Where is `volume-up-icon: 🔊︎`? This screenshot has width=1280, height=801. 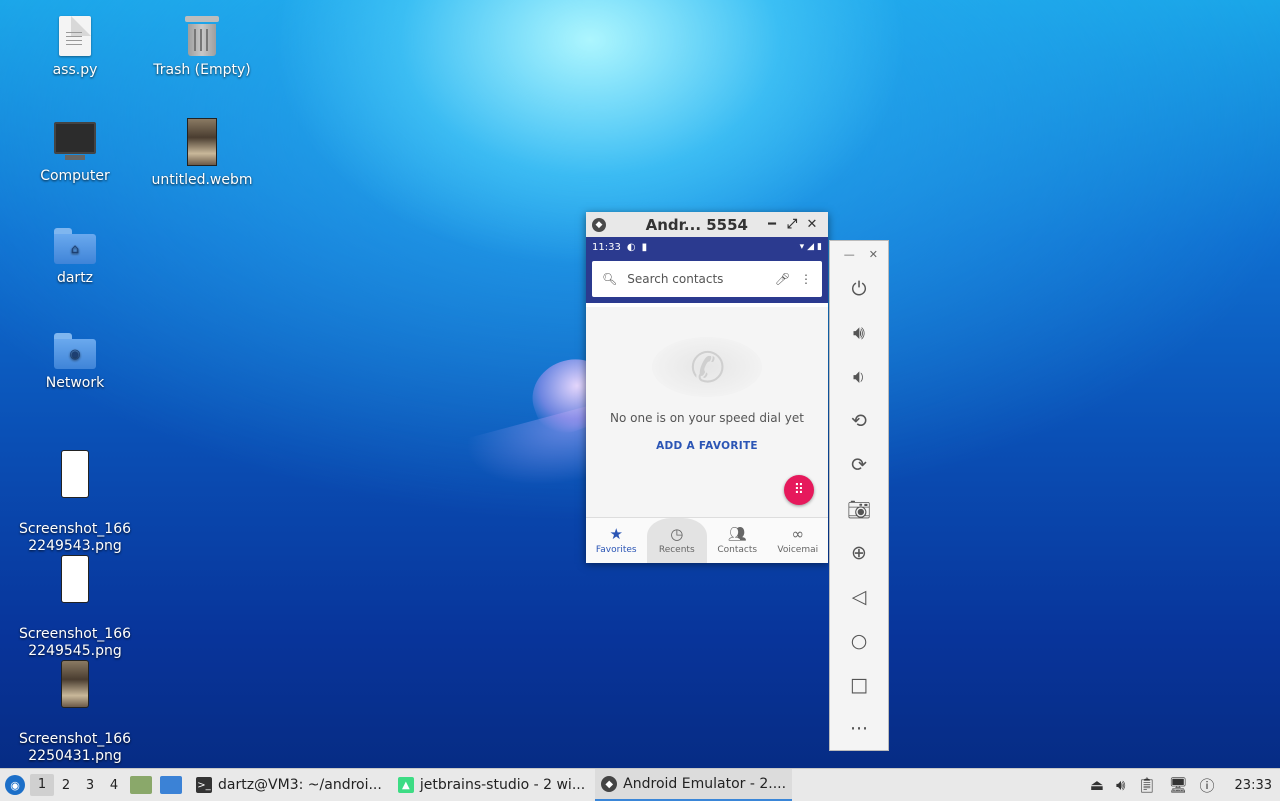
volume-up-icon: 🔊︎ is located at coordinates (859, 333).